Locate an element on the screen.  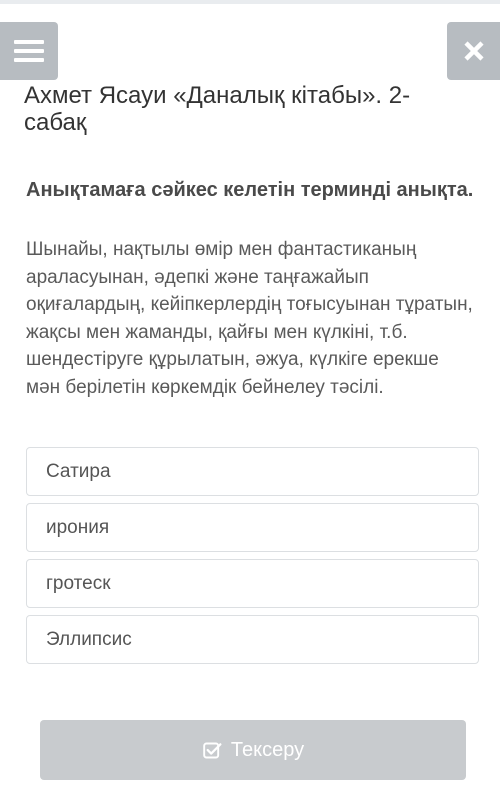
close-x-icon is located at coordinates (473, 51).